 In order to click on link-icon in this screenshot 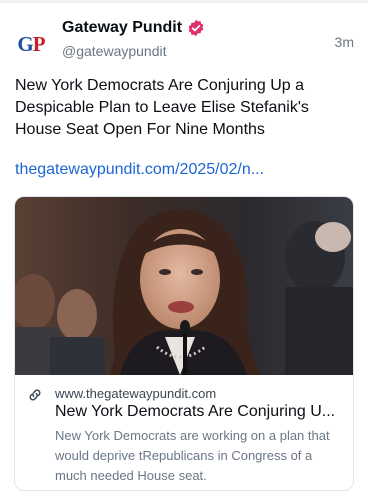, I will do `click(35, 395)`.